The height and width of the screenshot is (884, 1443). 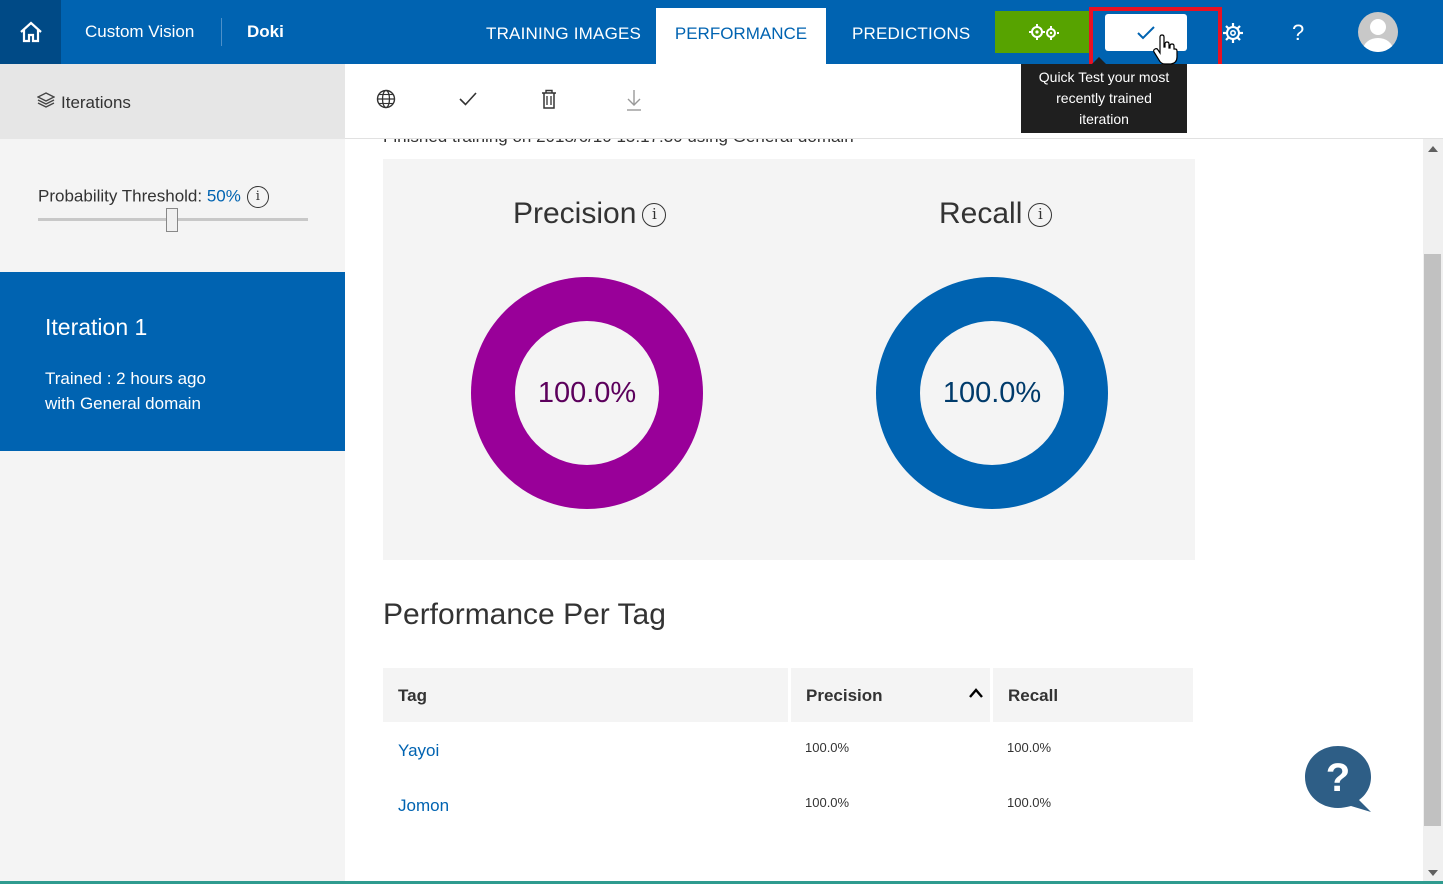 I want to click on iterations-header: Iterations, so click(x=172, y=101).